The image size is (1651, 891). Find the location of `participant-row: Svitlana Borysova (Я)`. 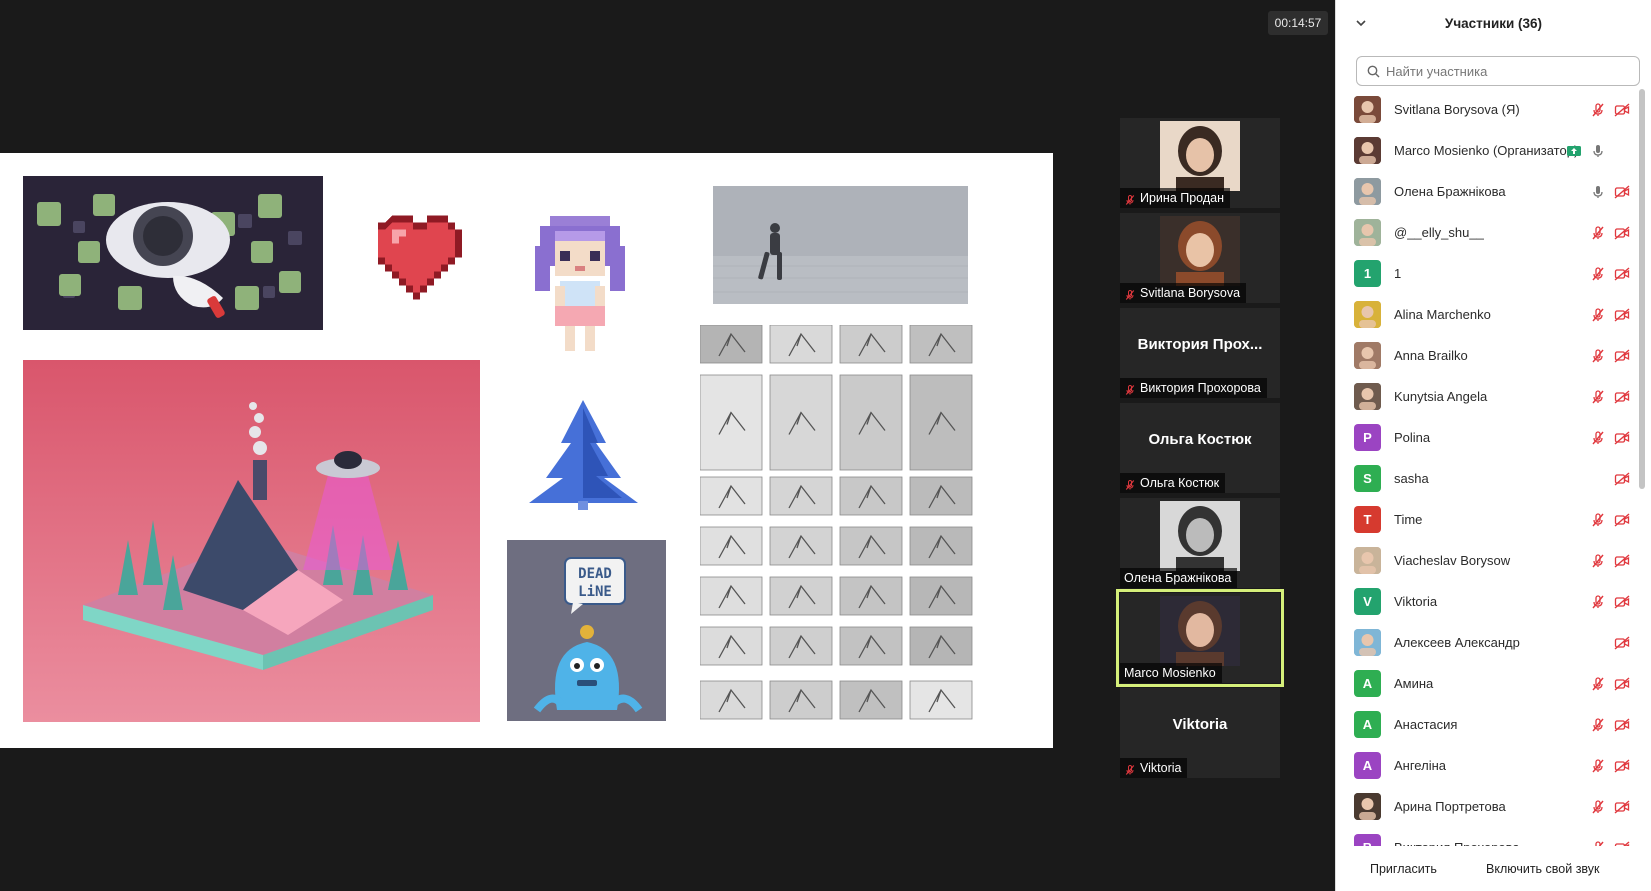

participant-row: Svitlana Borysova (Я) is located at coordinates (1486, 109).